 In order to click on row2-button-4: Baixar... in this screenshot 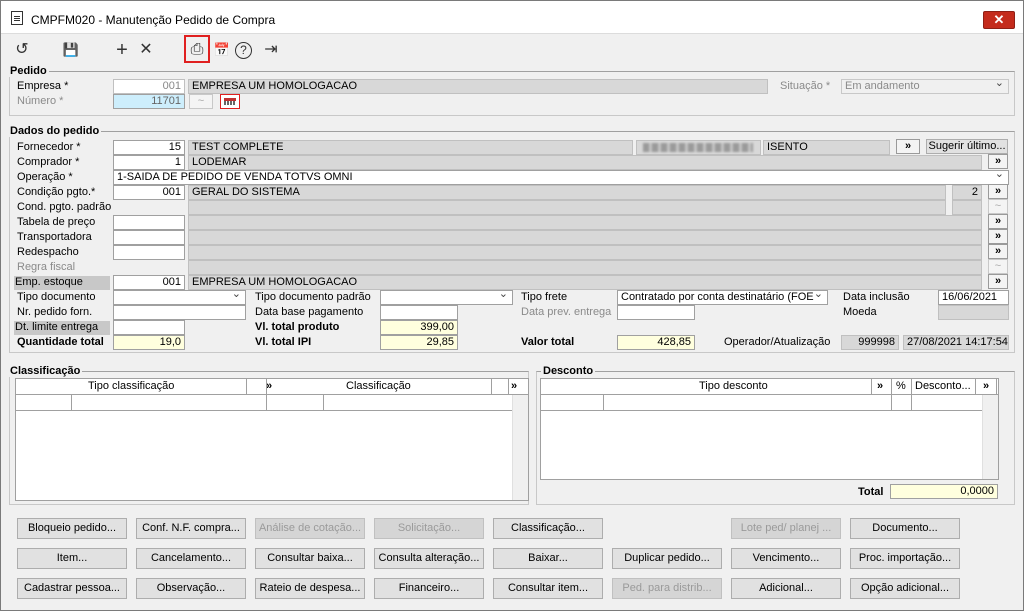, I will do `click(548, 558)`.